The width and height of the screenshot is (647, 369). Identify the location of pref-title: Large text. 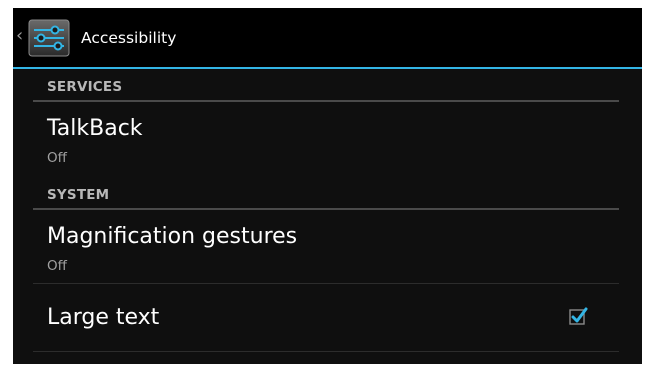
(103, 317).